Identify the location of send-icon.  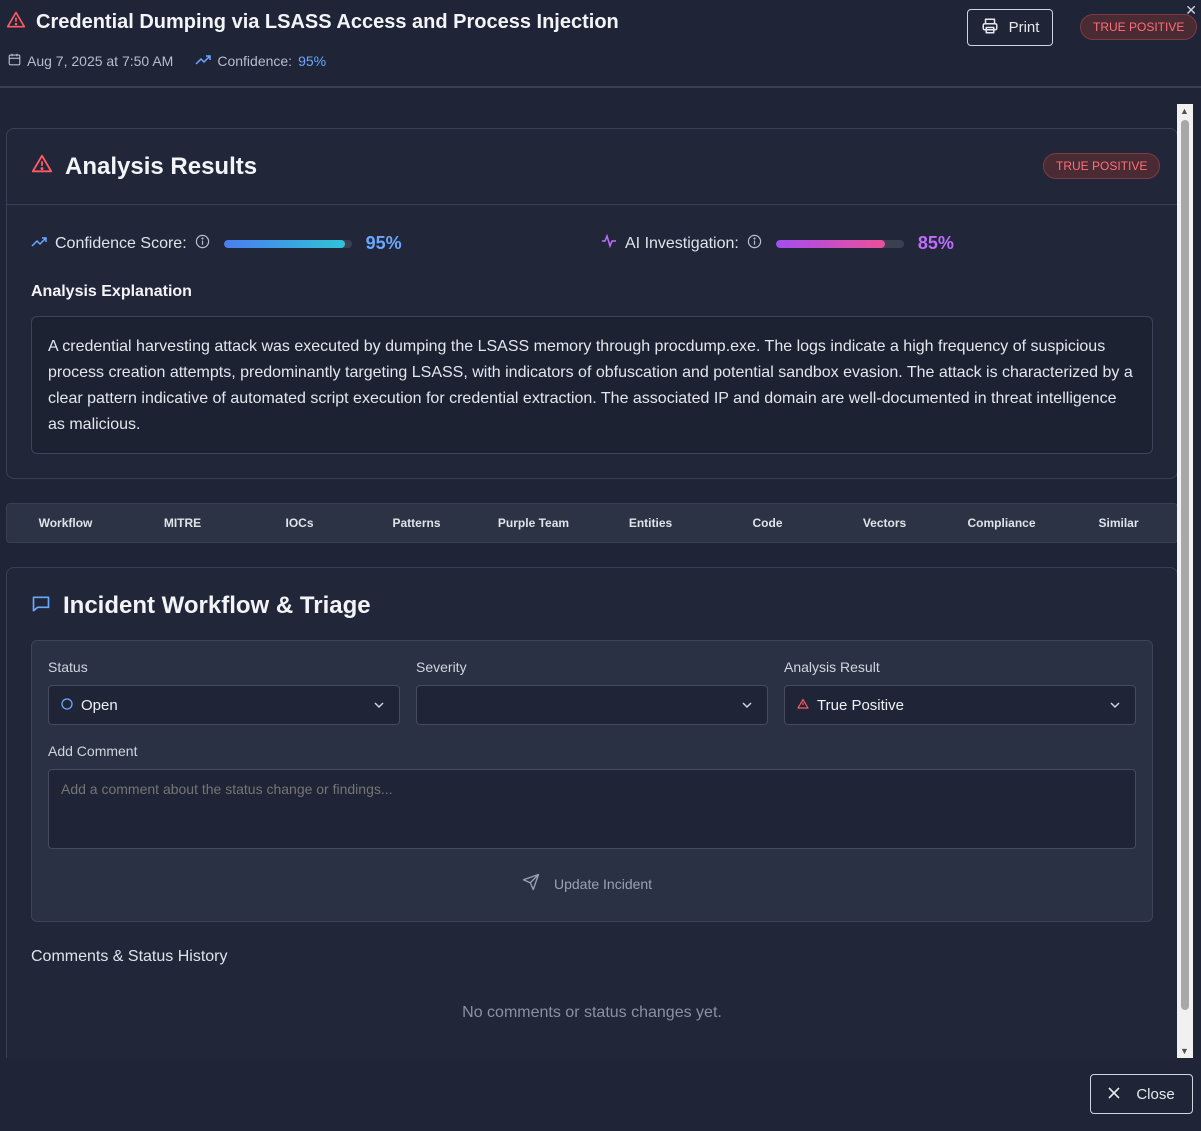
(531, 883).